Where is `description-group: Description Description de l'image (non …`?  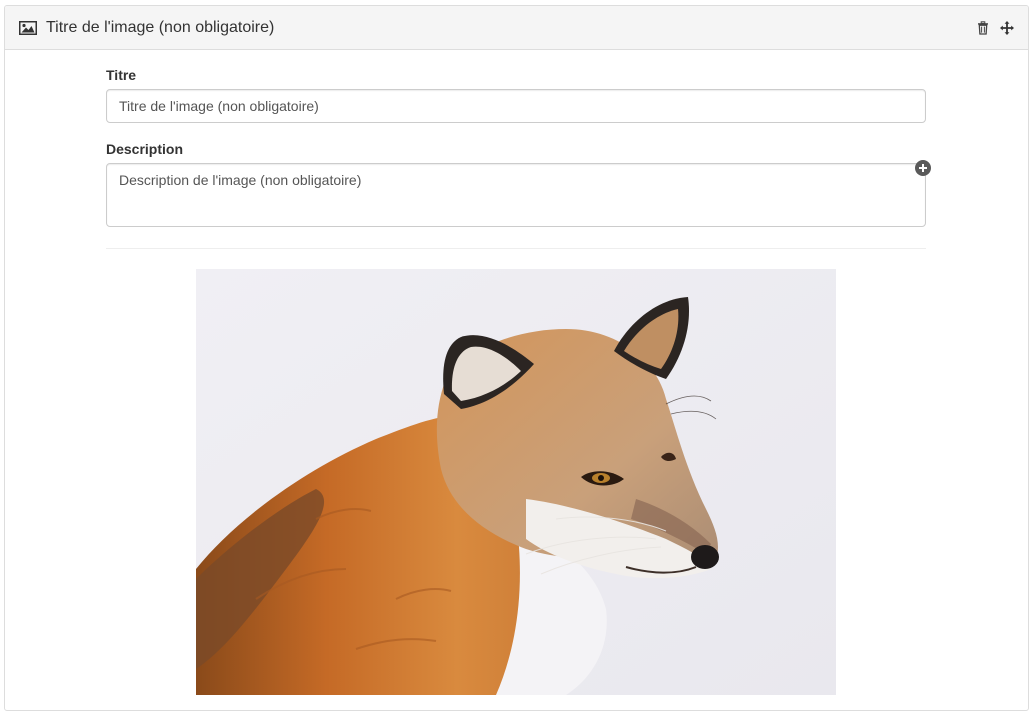
description-group: Description Description de l'image (non … is located at coordinates (516, 186).